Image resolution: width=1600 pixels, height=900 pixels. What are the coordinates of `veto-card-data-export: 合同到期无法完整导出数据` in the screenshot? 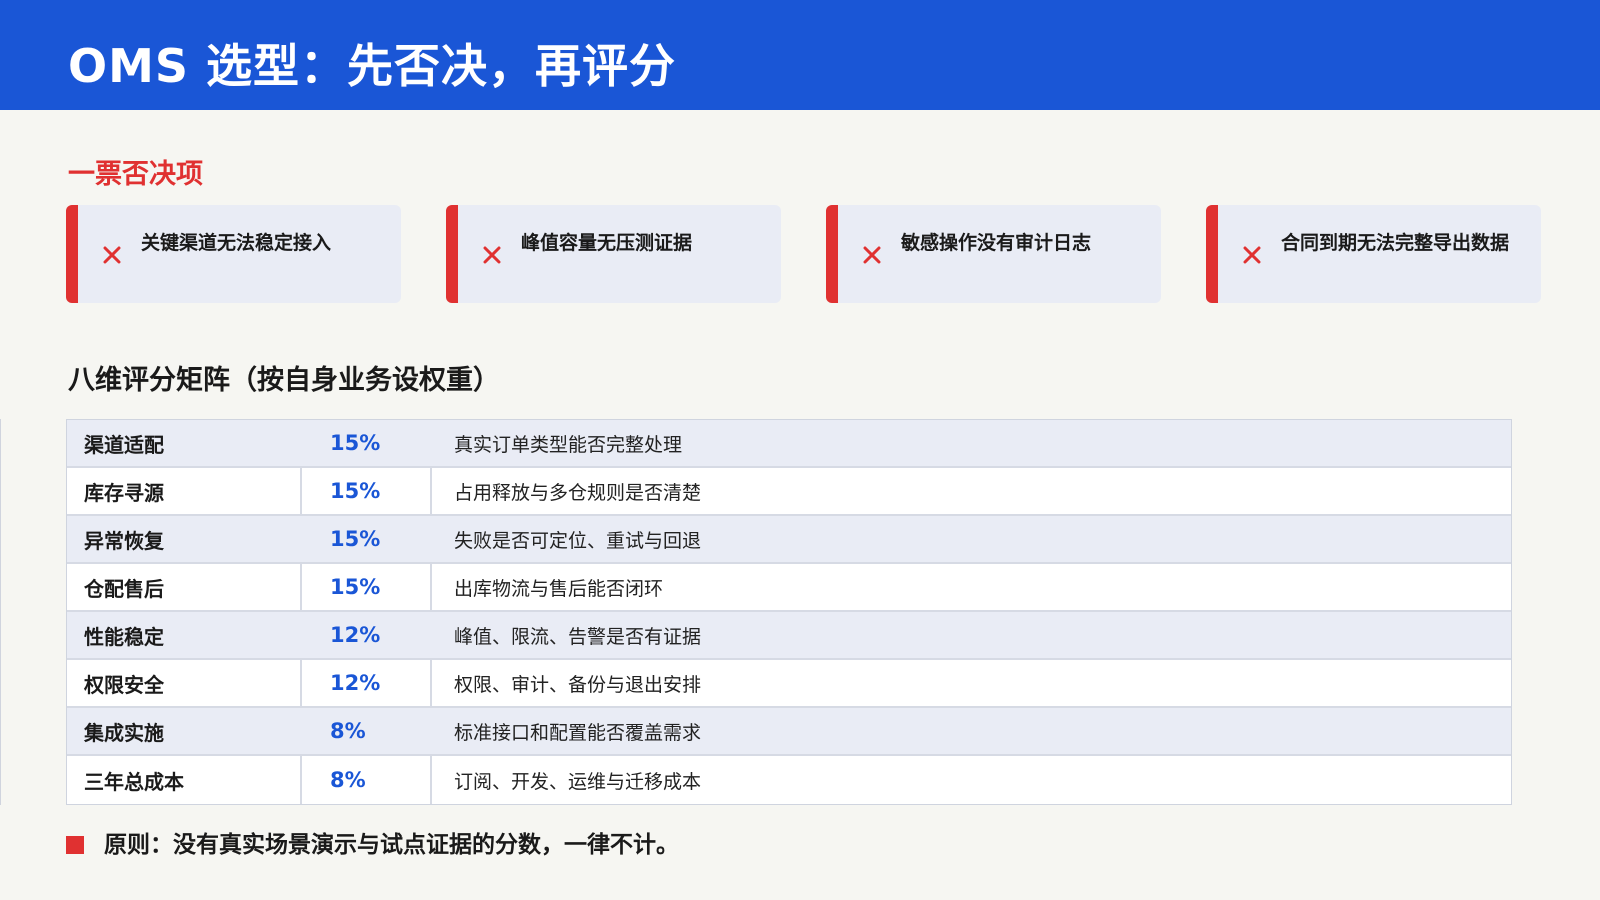 It's located at (1373, 254).